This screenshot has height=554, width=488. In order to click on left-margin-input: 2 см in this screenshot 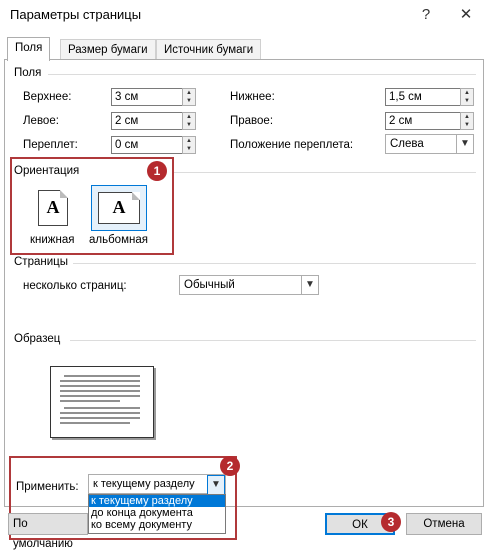, I will do `click(147, 121)`.